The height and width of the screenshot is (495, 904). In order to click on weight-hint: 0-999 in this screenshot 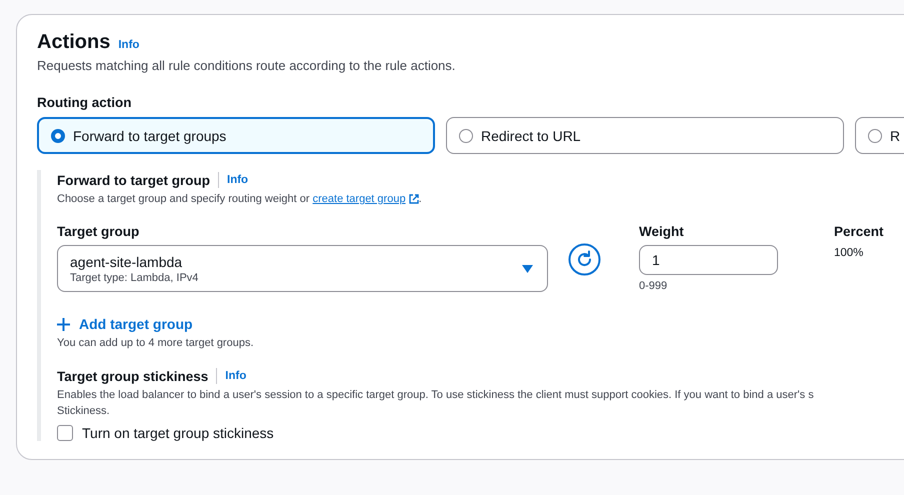, I will do `click(653, 286)`.